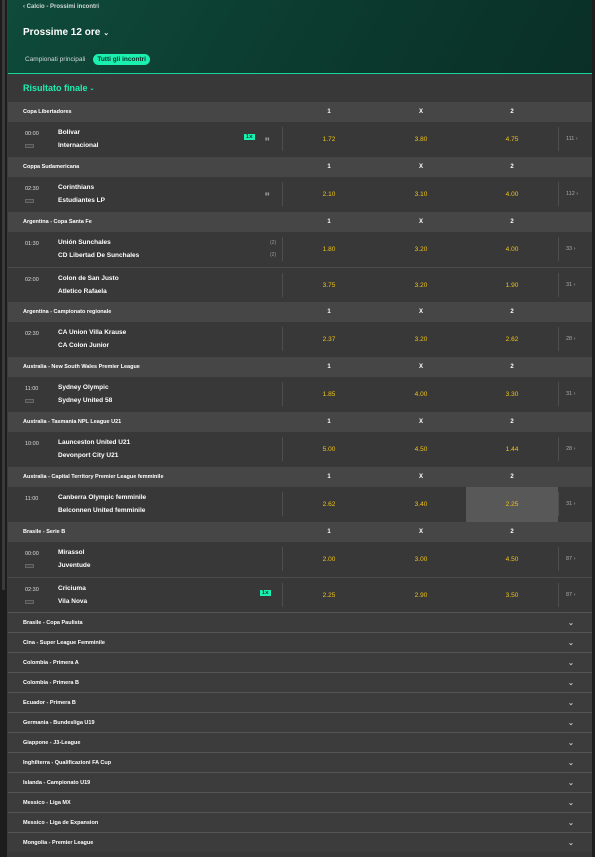 Image resolution: width=595 pixels, height=857 pixels. I want to click on away-team: CD Libertad De Sunchales, so click(98, 255).